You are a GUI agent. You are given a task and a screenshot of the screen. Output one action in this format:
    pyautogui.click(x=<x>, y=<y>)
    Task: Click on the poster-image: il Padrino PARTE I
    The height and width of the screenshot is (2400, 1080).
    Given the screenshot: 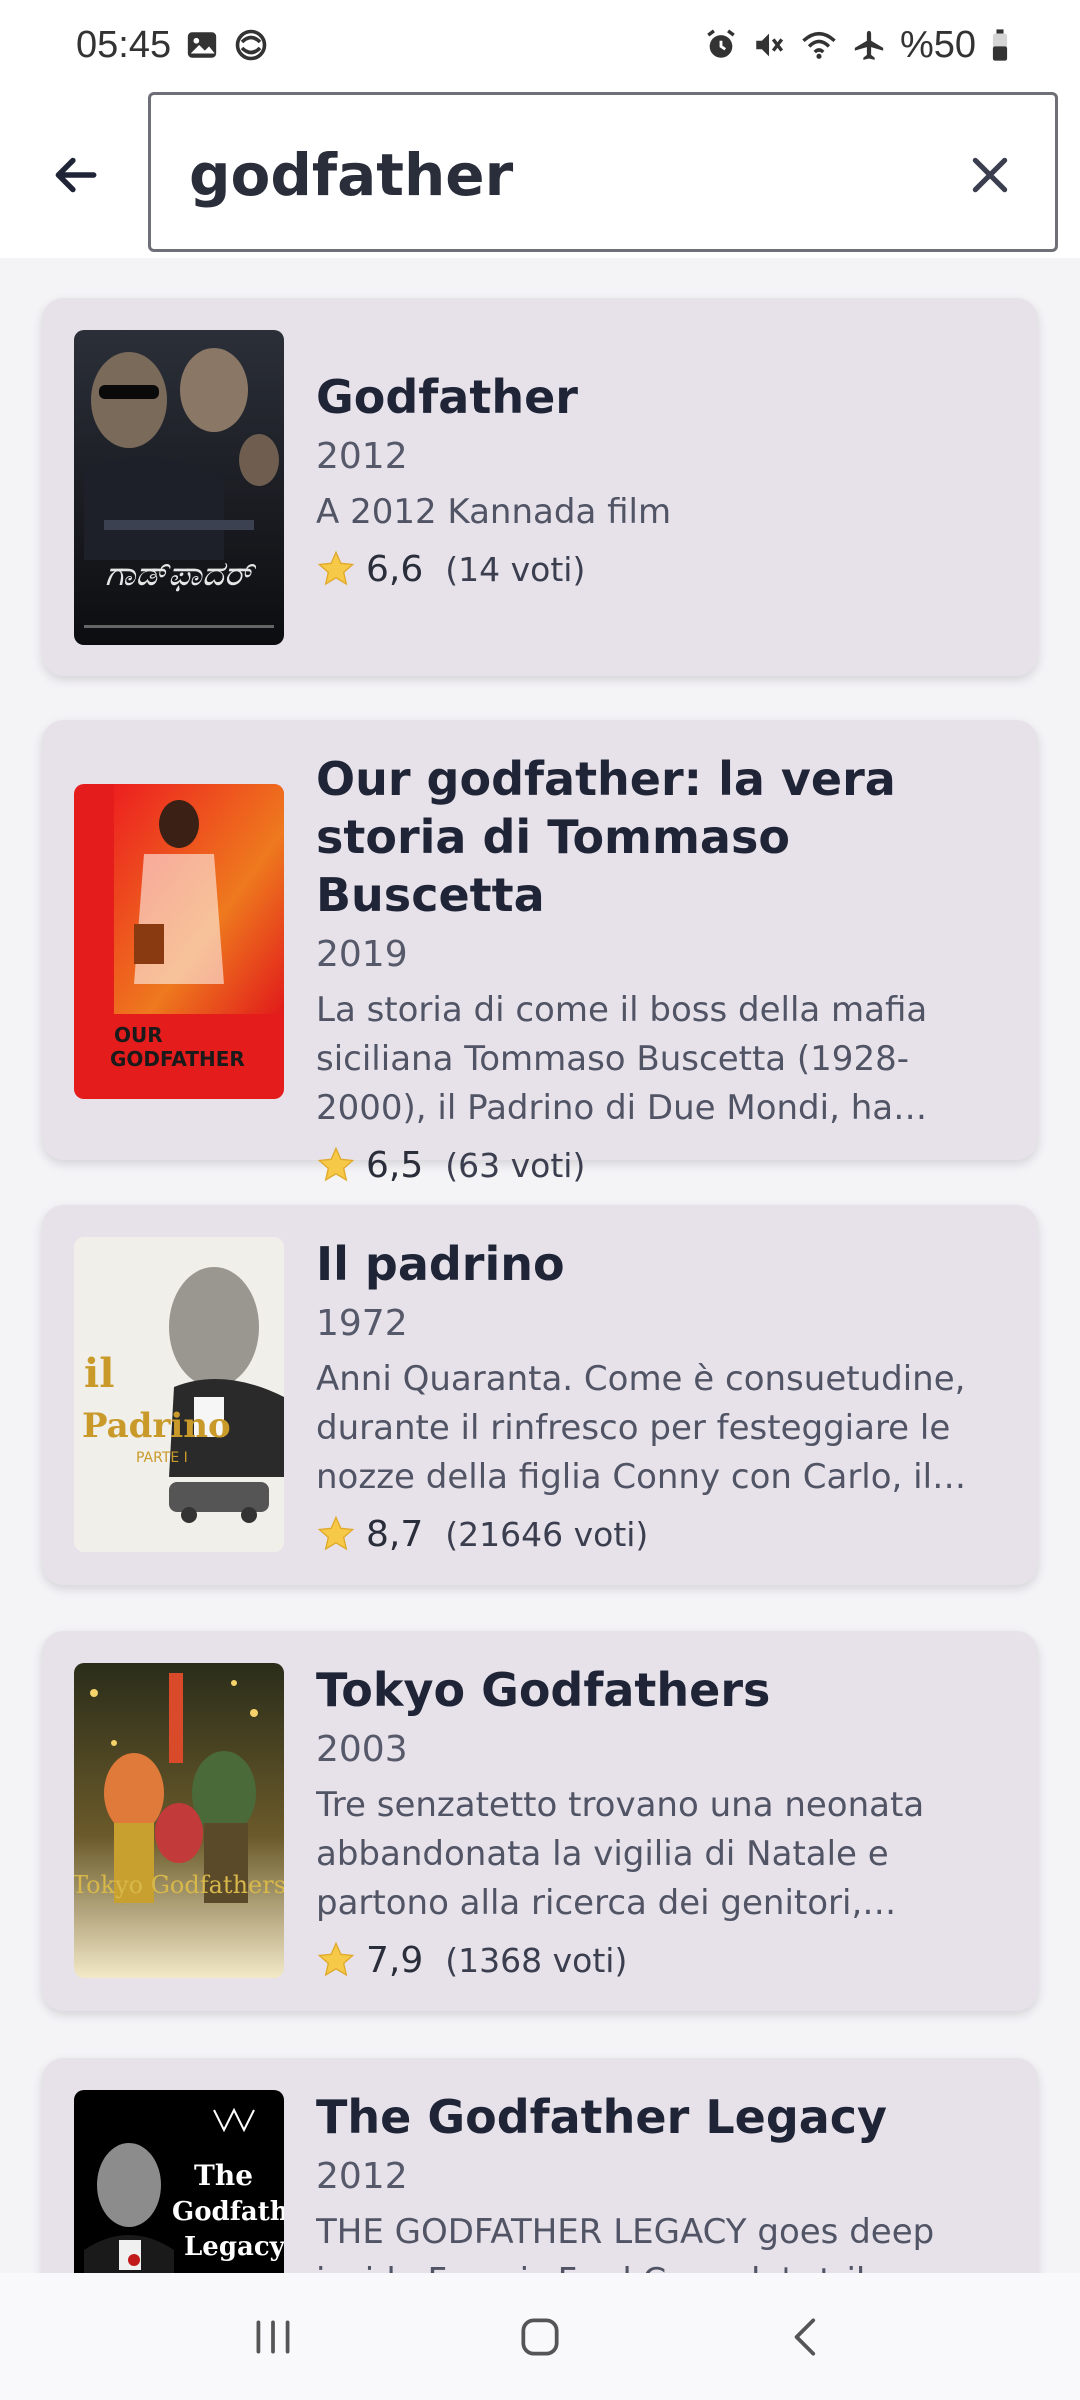 What is the action you would take?
    pyautogui.click(x=179, y=1394)
    